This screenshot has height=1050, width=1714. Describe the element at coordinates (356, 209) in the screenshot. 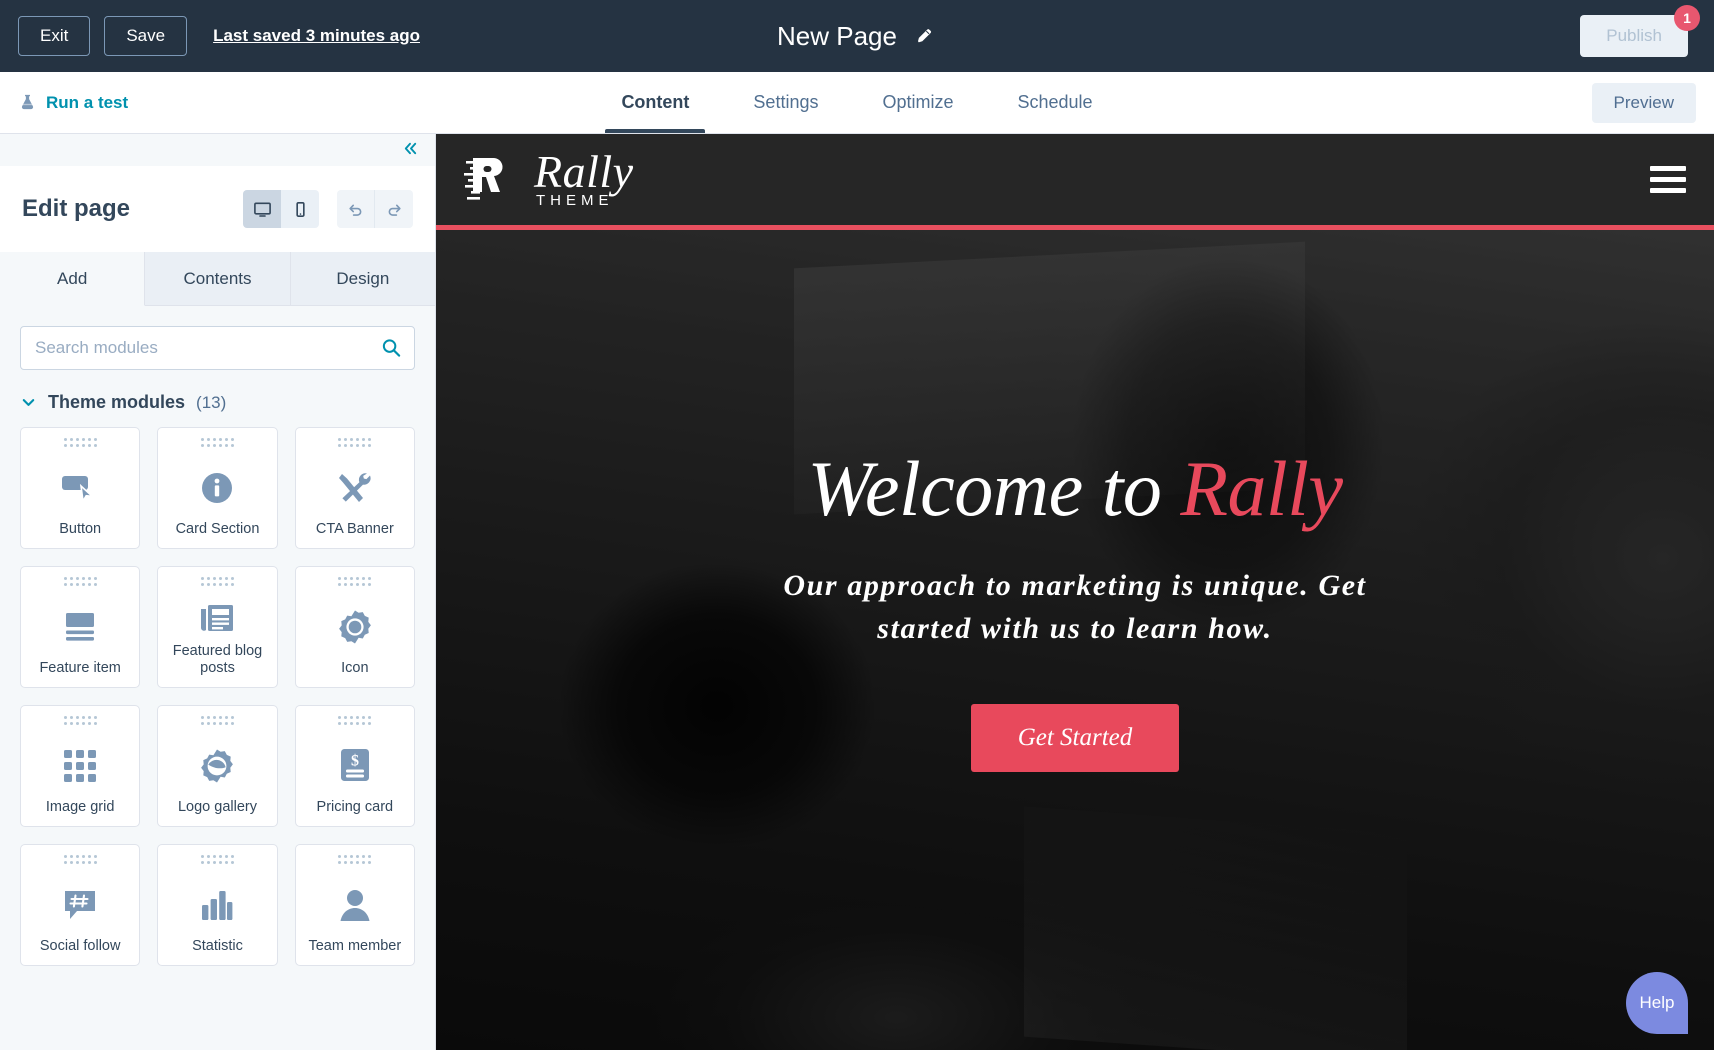

I see `undo-button` at that location.